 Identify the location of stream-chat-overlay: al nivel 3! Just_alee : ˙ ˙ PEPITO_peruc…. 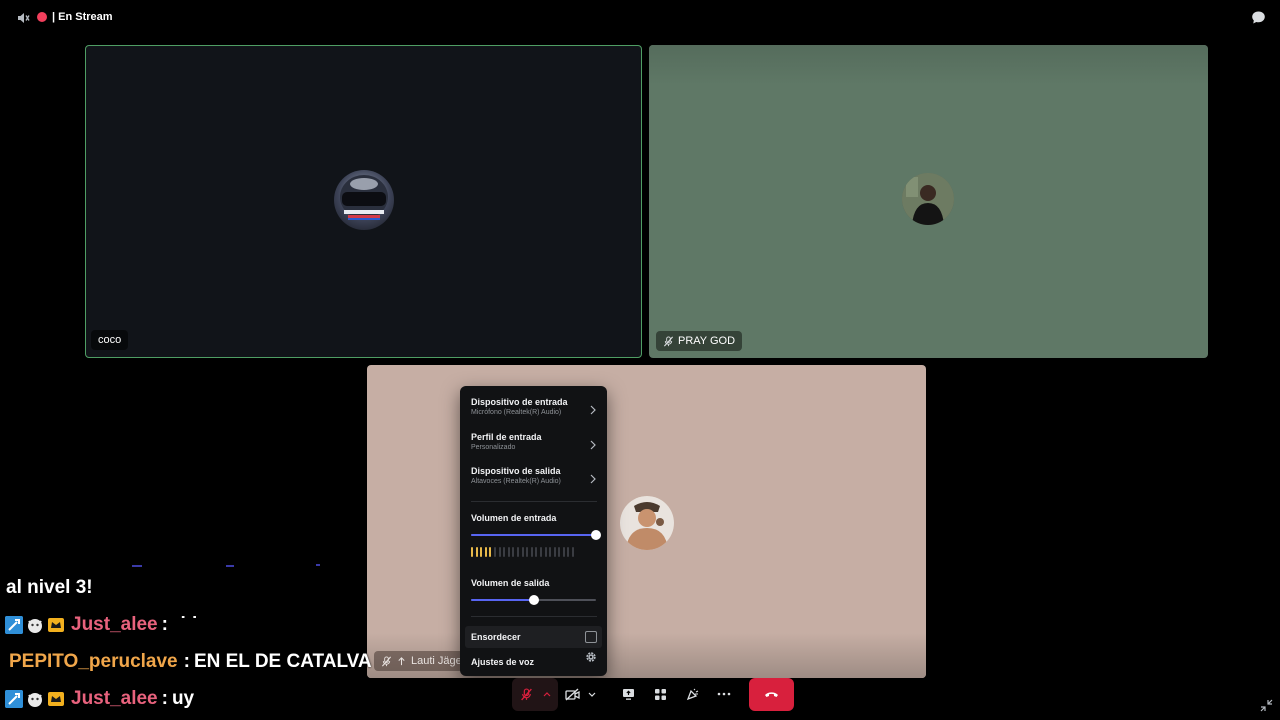
(190, 640).